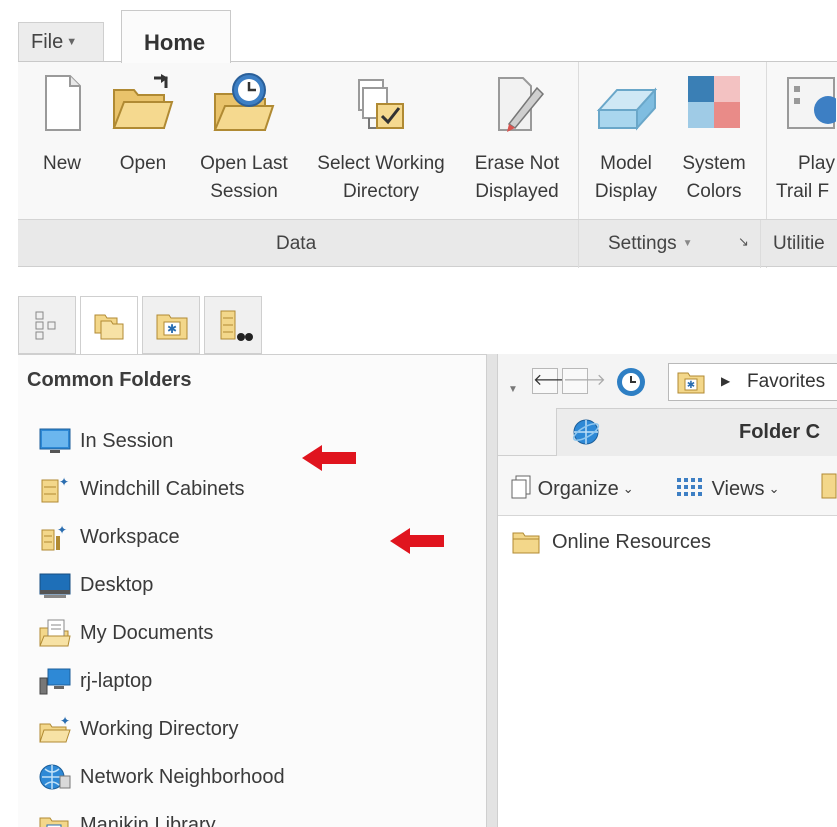 The image size is (837, 827). Describe the element at coordinates (492, 590) in the screenshot. I see `panel-splitter` at that location.